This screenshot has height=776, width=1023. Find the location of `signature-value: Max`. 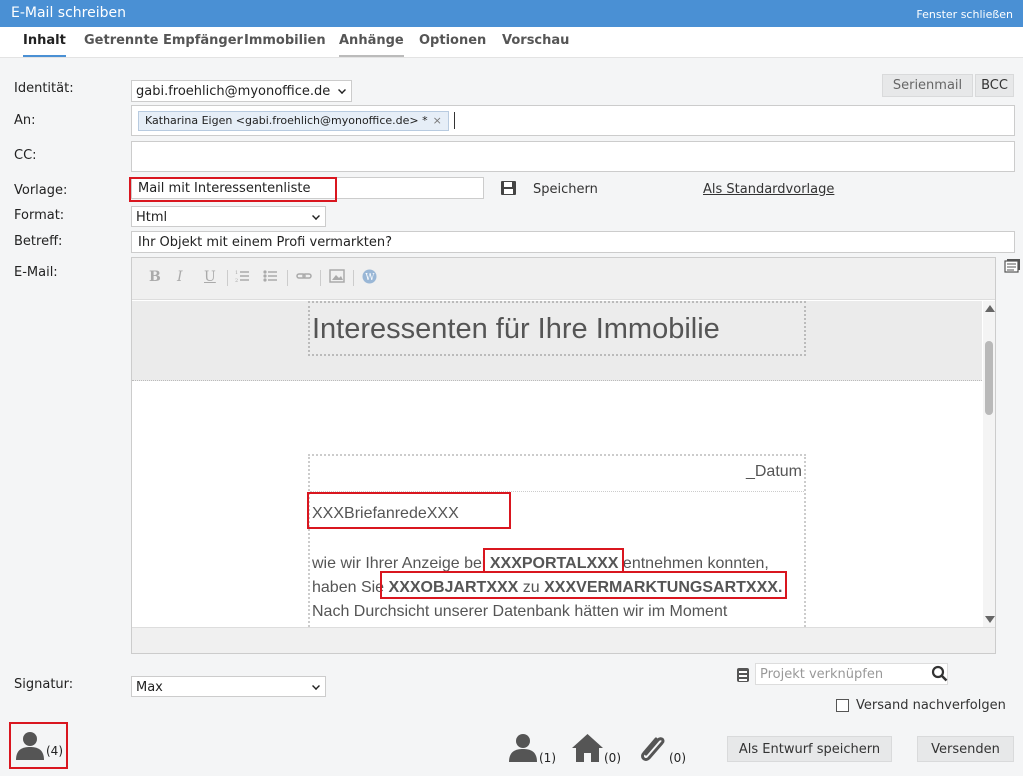

signature-value: Max is located at coordinates (149, 687).